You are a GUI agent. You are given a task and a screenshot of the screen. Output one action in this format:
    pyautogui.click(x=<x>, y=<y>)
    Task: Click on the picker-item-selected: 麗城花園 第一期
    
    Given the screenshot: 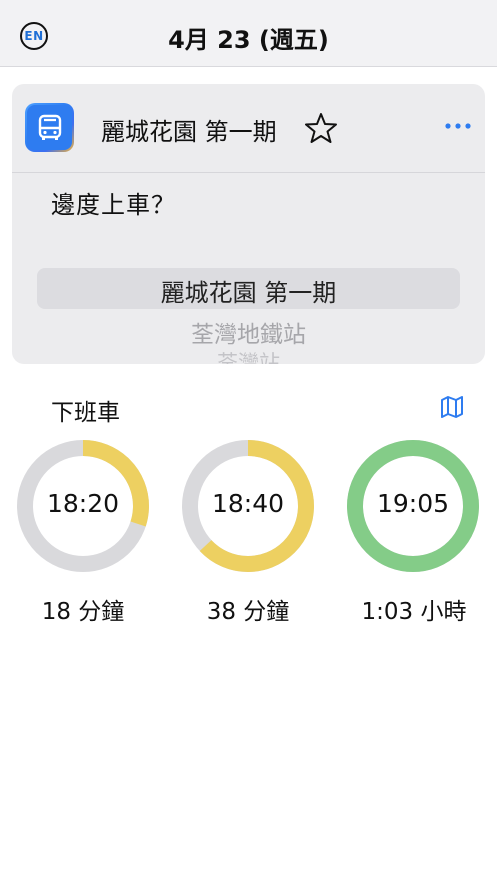 What is the action you would take?
    pyautogui.click(x=248, y=290)
    